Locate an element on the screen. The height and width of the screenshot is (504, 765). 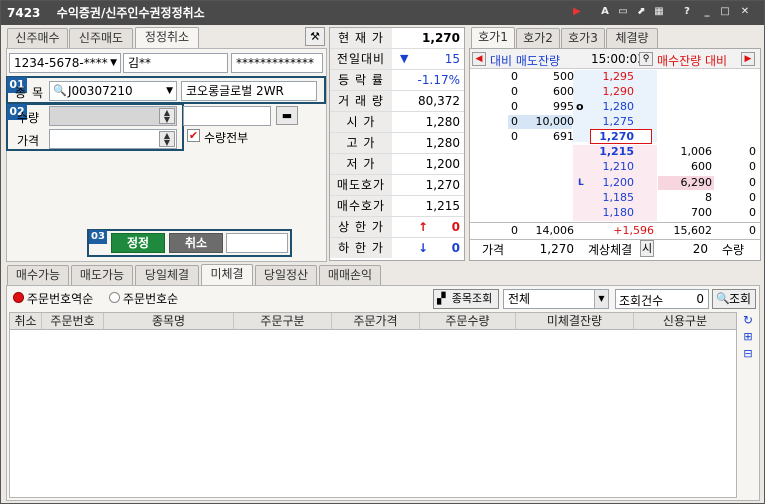
bid-qty: 700 is located at coordinates (701, 212).